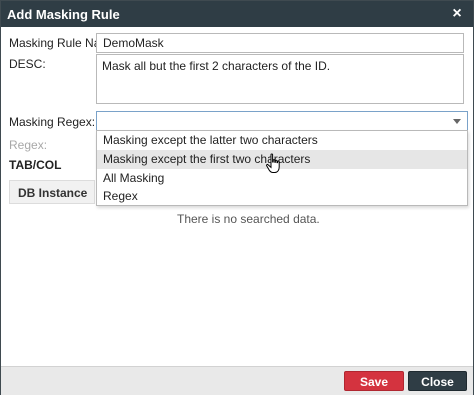  I want to click on tabcol-title: TAB/COL, so click(35, 165).